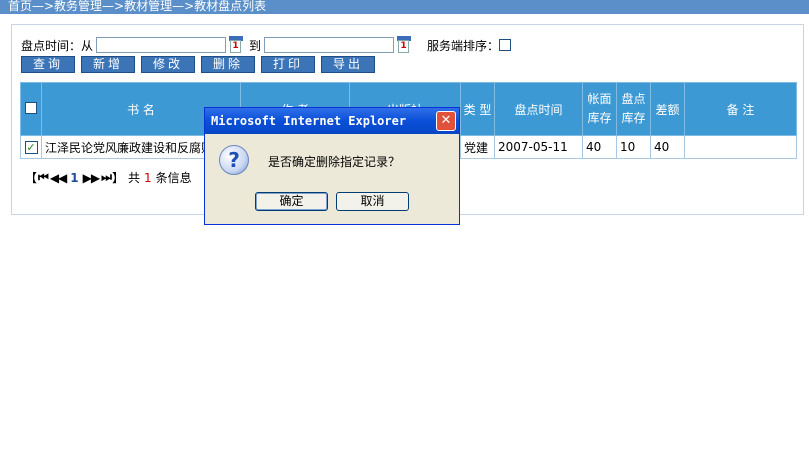  Describe the element at coordinates (173, 178) in the screenshot. I see `total-suffix: 条信息` at that location.